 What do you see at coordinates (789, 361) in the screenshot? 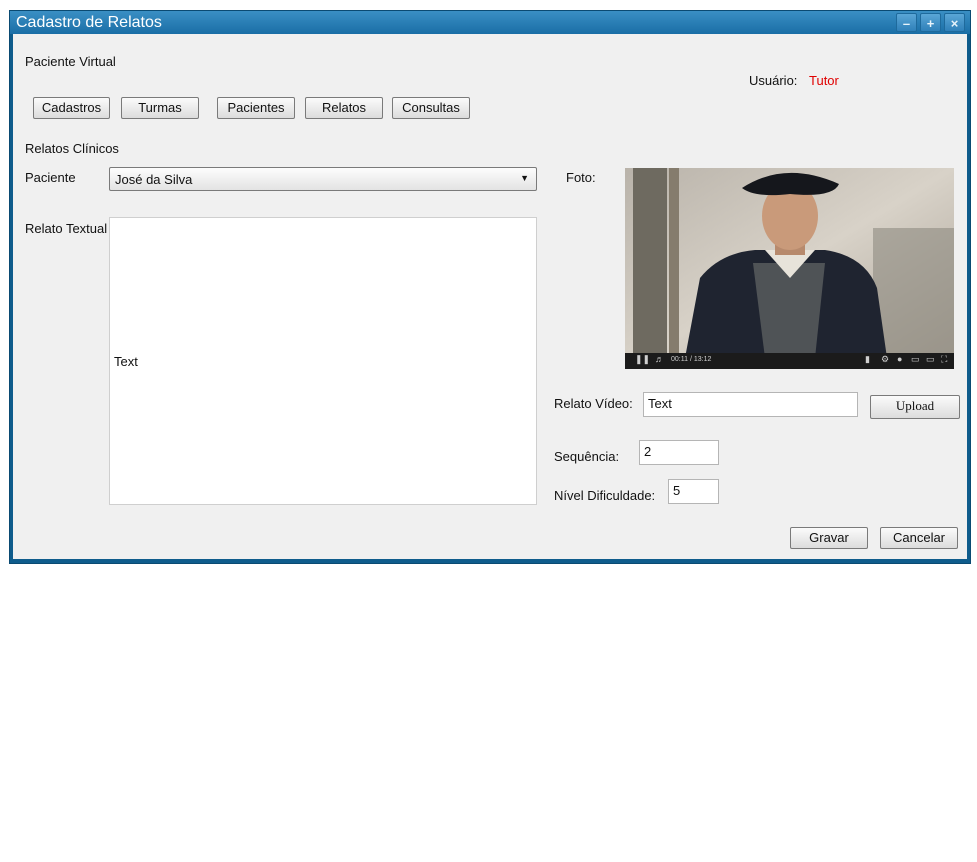
I see `video-controls: ❚❚ ♬ 00:11 / 13:12 ▮ ⚙ ● ▭ ▭ ⛶` at bounding box center [789, 361].